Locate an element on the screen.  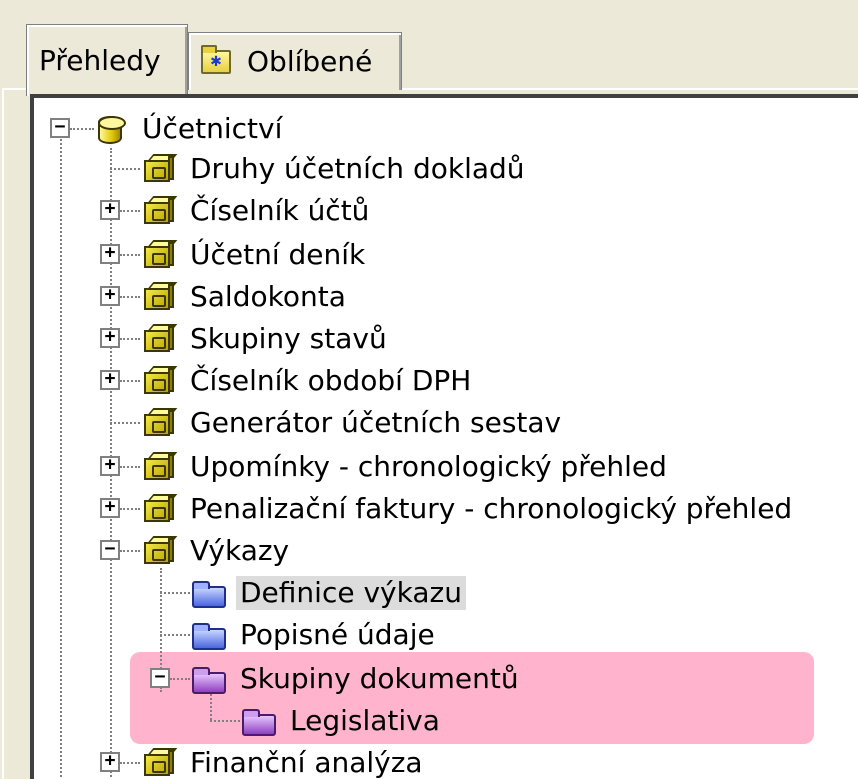
tree-node-skupiny-dokumentu: Skupiny dokumentů is located at coordinates (356, 679).